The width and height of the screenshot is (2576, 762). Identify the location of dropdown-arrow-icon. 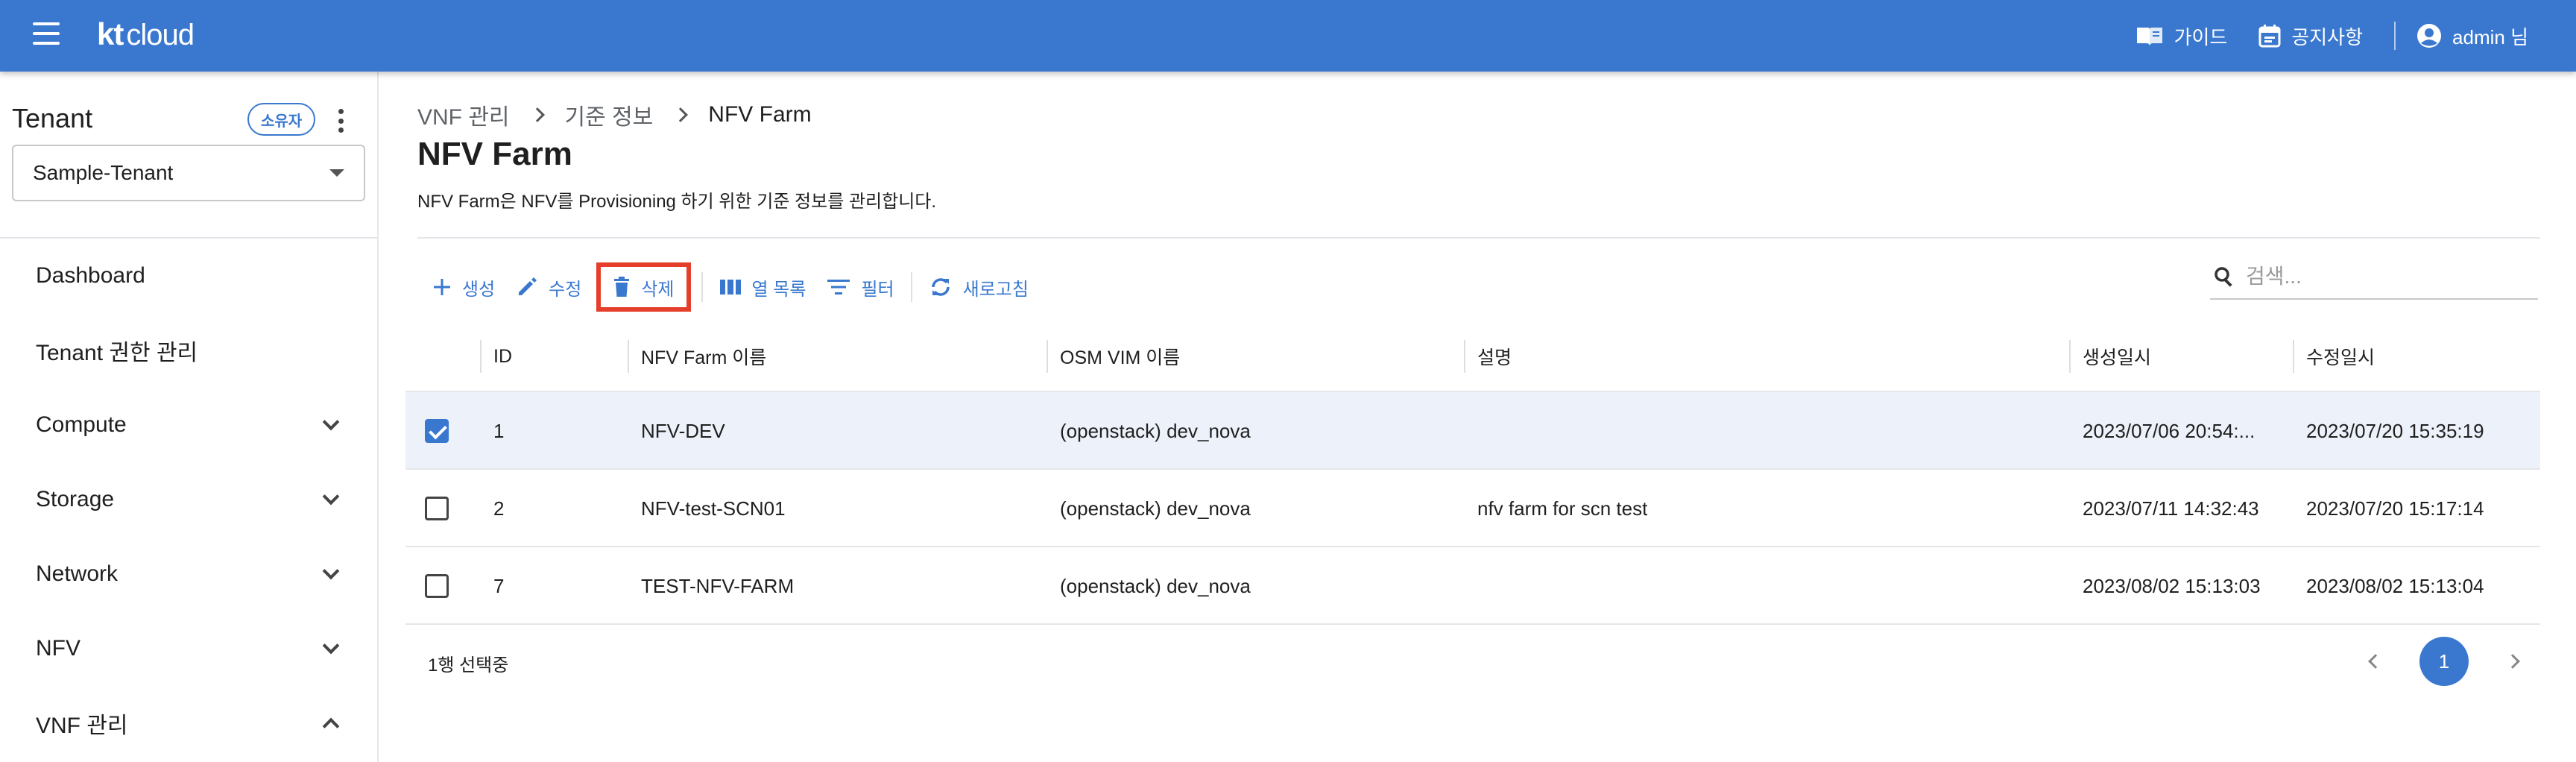
(336, 173).